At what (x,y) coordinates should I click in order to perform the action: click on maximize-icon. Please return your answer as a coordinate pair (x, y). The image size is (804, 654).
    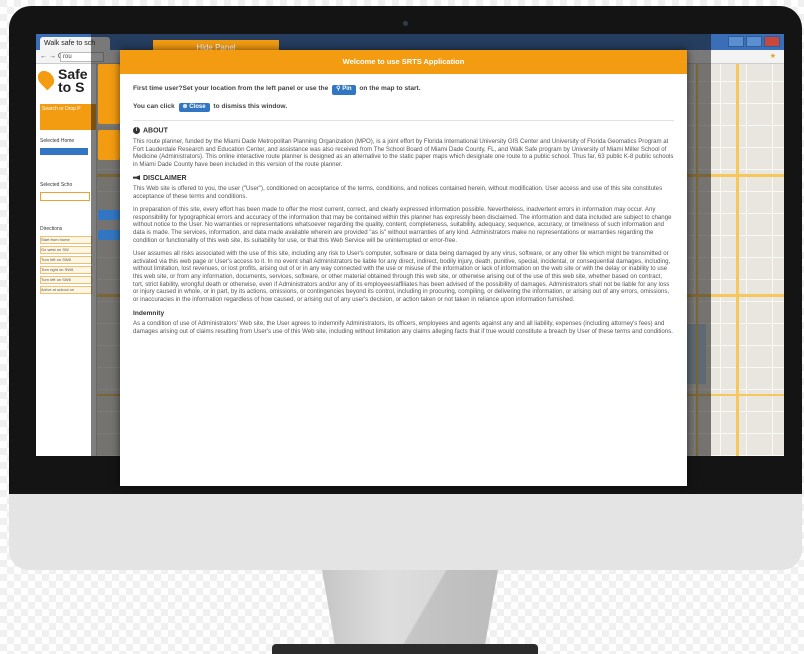
    Looking at the image, I should click on (754, 41).